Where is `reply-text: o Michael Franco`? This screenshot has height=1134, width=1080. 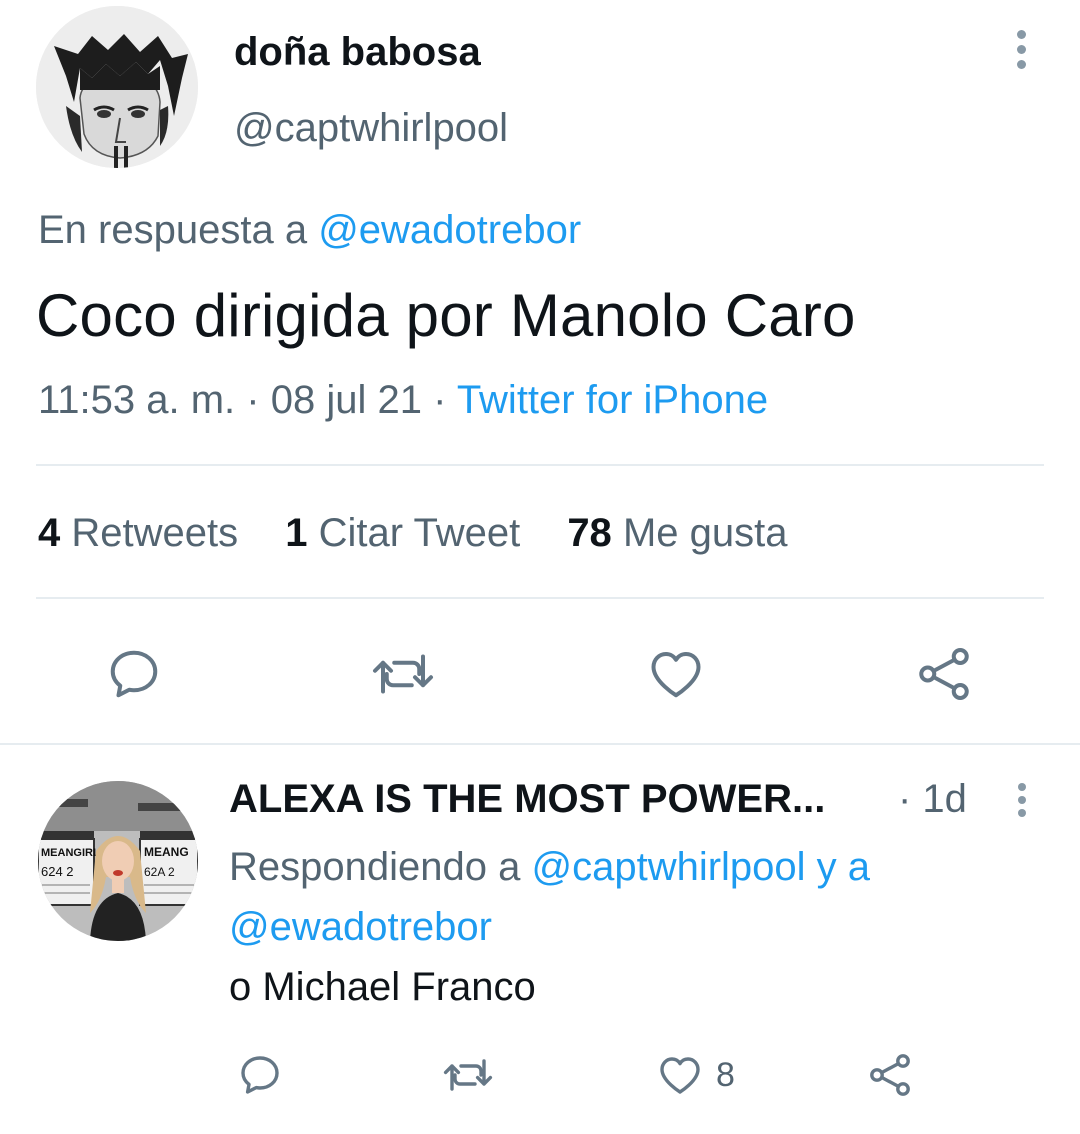
reply-text: o Michael Franco is located at coordinates (382, 987).